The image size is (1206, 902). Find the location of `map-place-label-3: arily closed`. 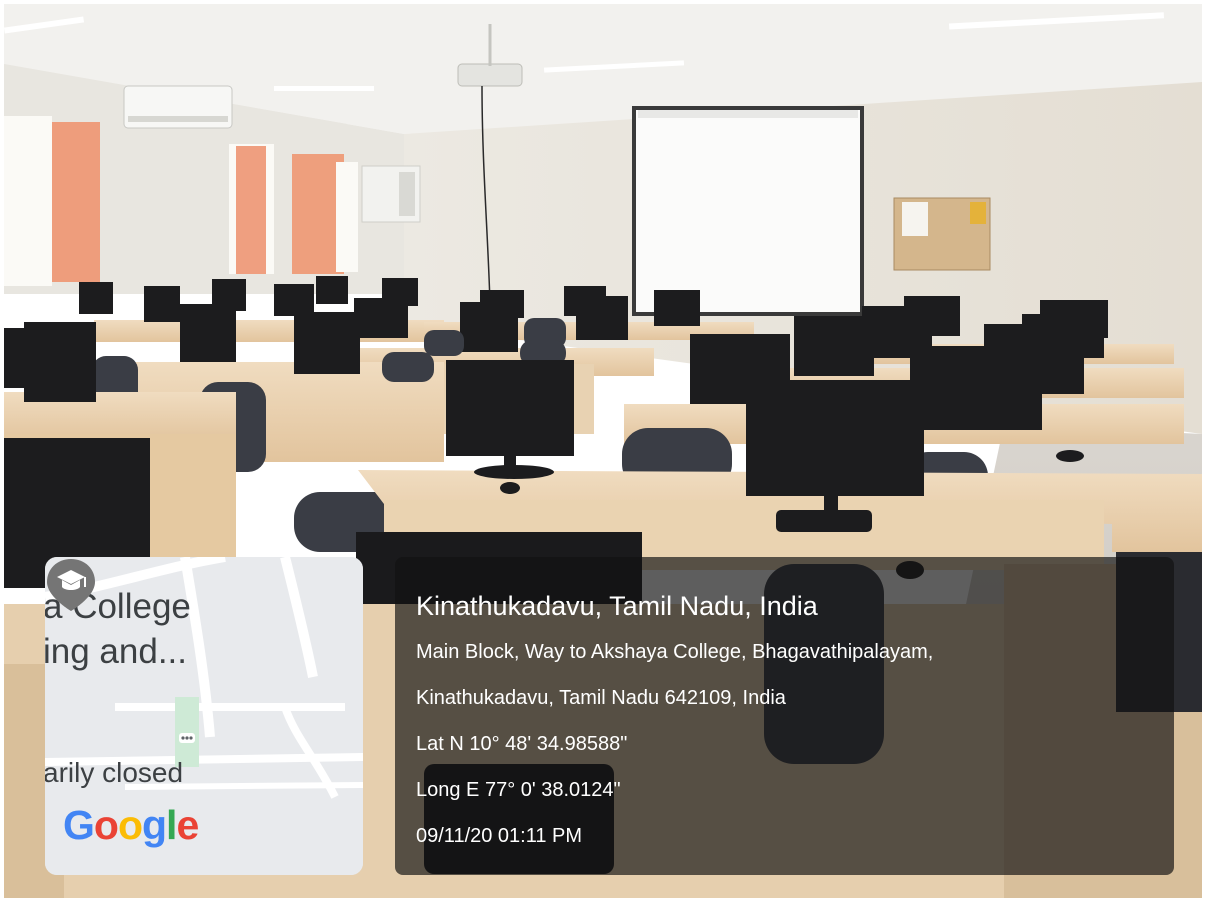

map-place-label-3: arily closed is located at coordinates (114, 772).